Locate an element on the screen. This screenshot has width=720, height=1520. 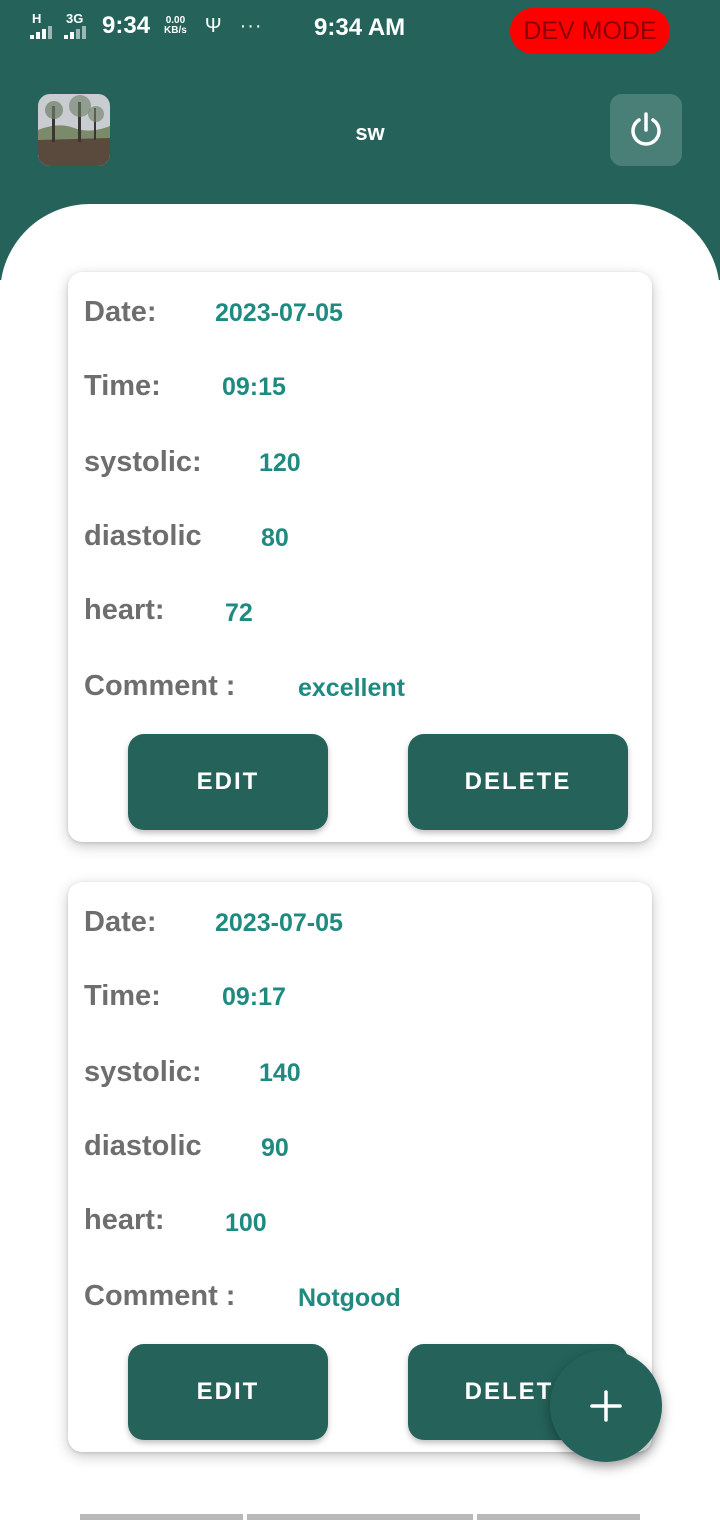
usb-icon: Ψ is located at coordinates (213, 25).